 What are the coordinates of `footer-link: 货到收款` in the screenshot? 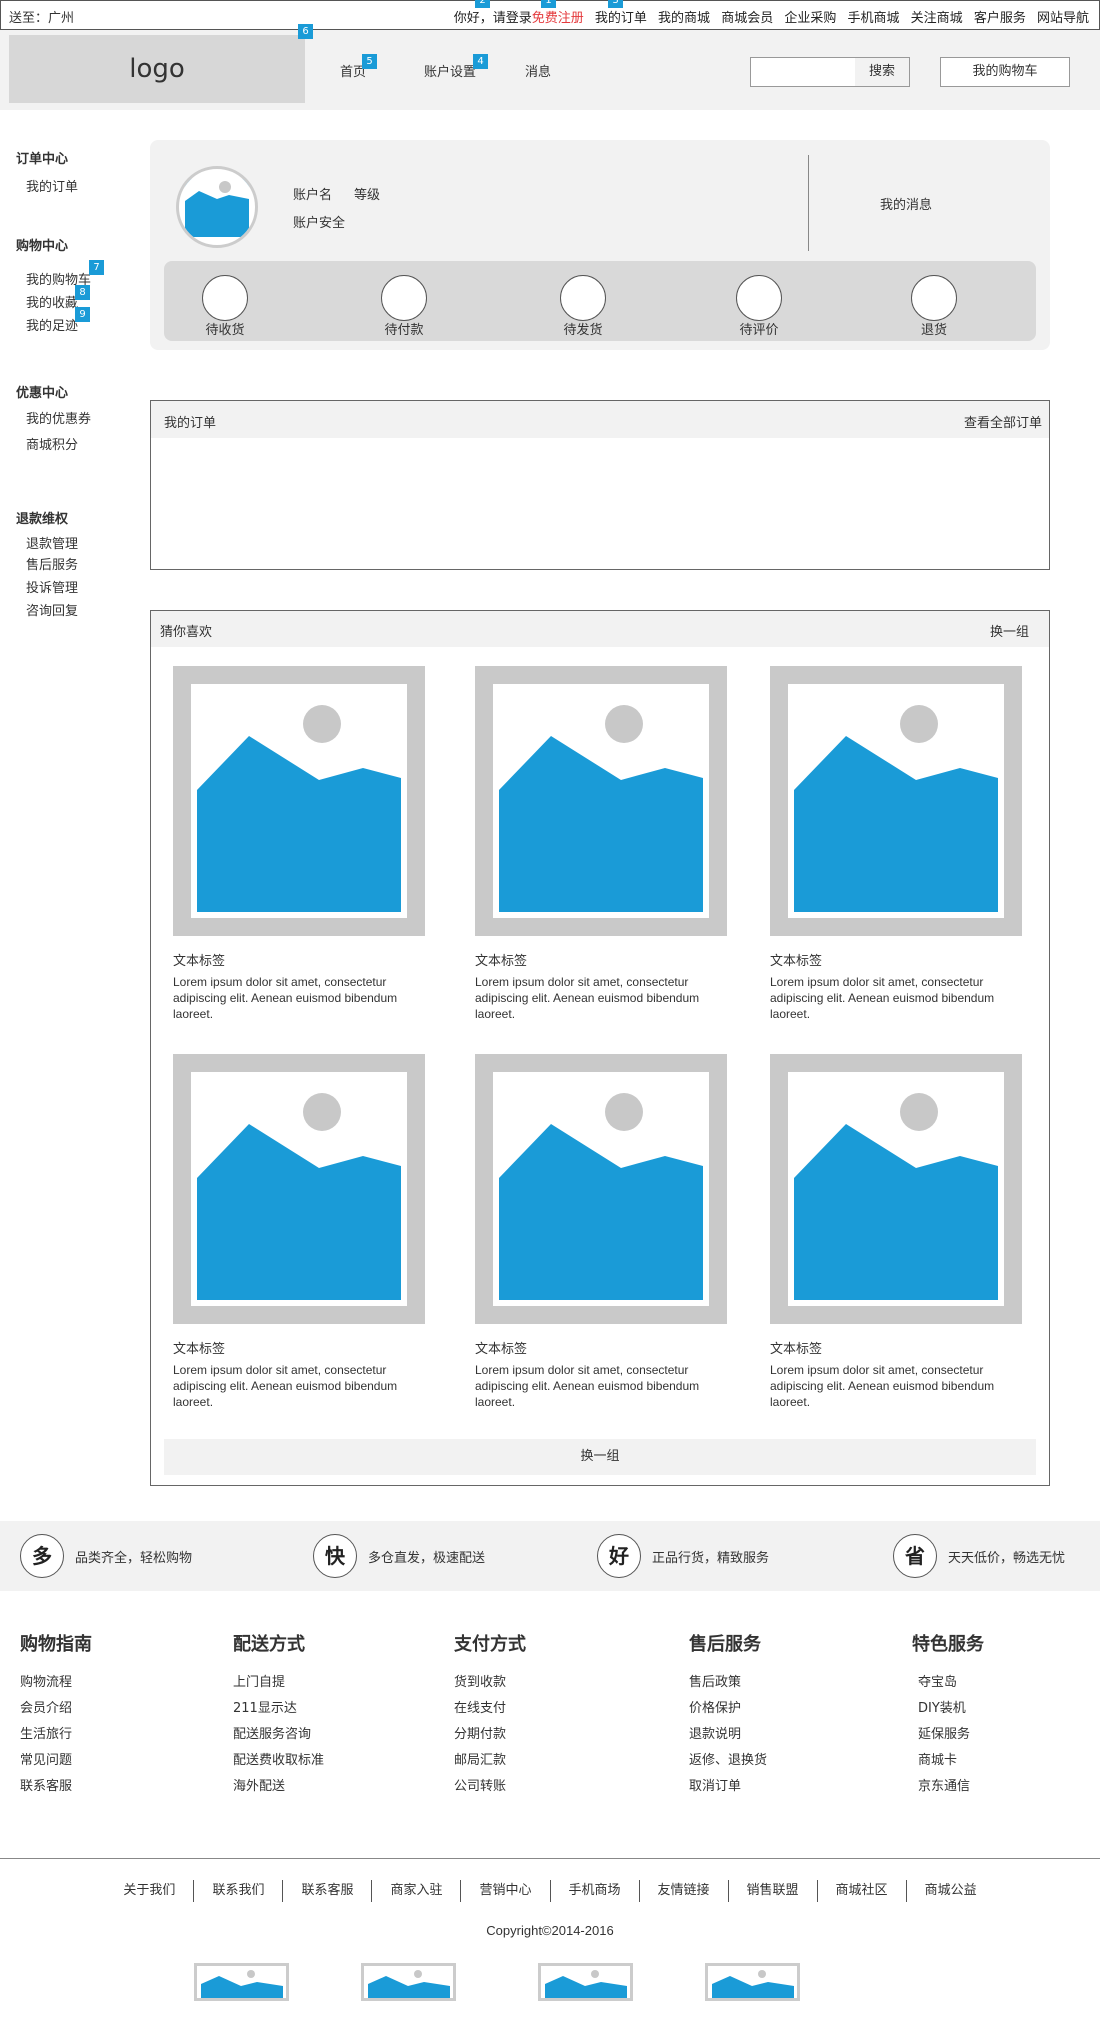 It's located at (490, 1683).